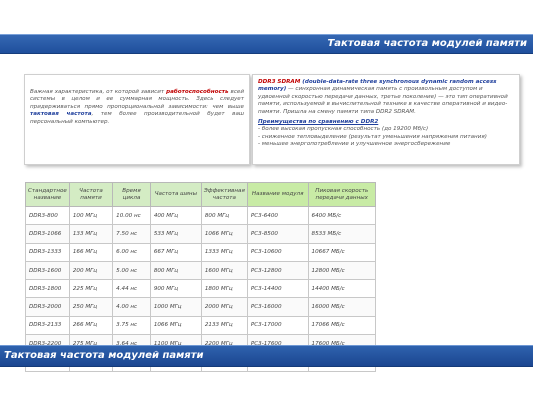  What do you see at coordinates (91, 325) in the screenshot?
I see `table-cell: 266 МГц` at bounding box center [91, 325].